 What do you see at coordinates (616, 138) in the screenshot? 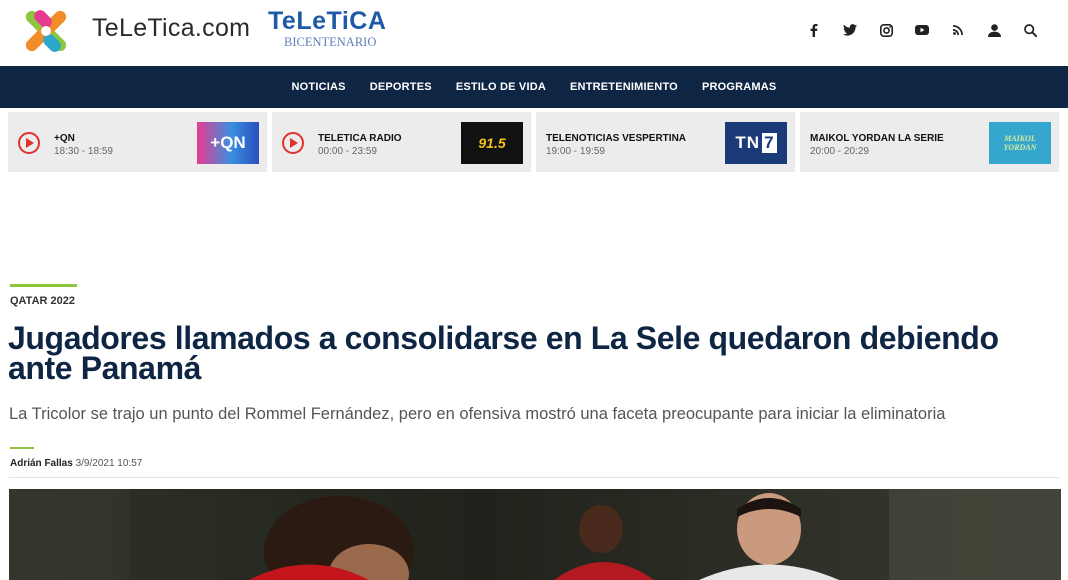
I see `program-name: TELENOTICIAS VESPERTINA` at bounding box center [616, 138].